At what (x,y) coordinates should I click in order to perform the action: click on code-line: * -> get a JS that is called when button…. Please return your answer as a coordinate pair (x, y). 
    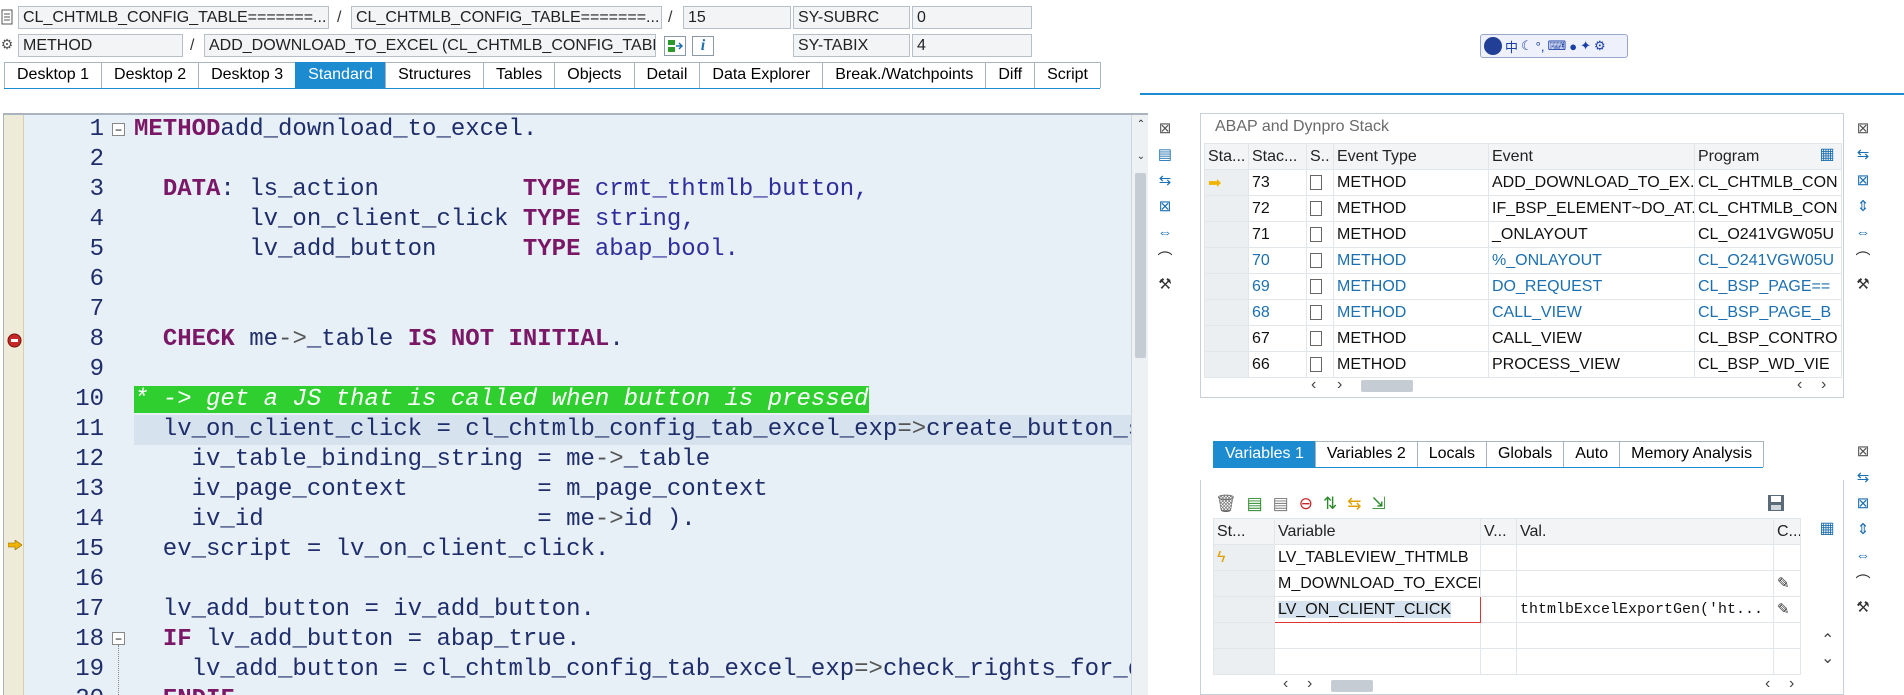
    Looking at the image, I should click on (501, 400).